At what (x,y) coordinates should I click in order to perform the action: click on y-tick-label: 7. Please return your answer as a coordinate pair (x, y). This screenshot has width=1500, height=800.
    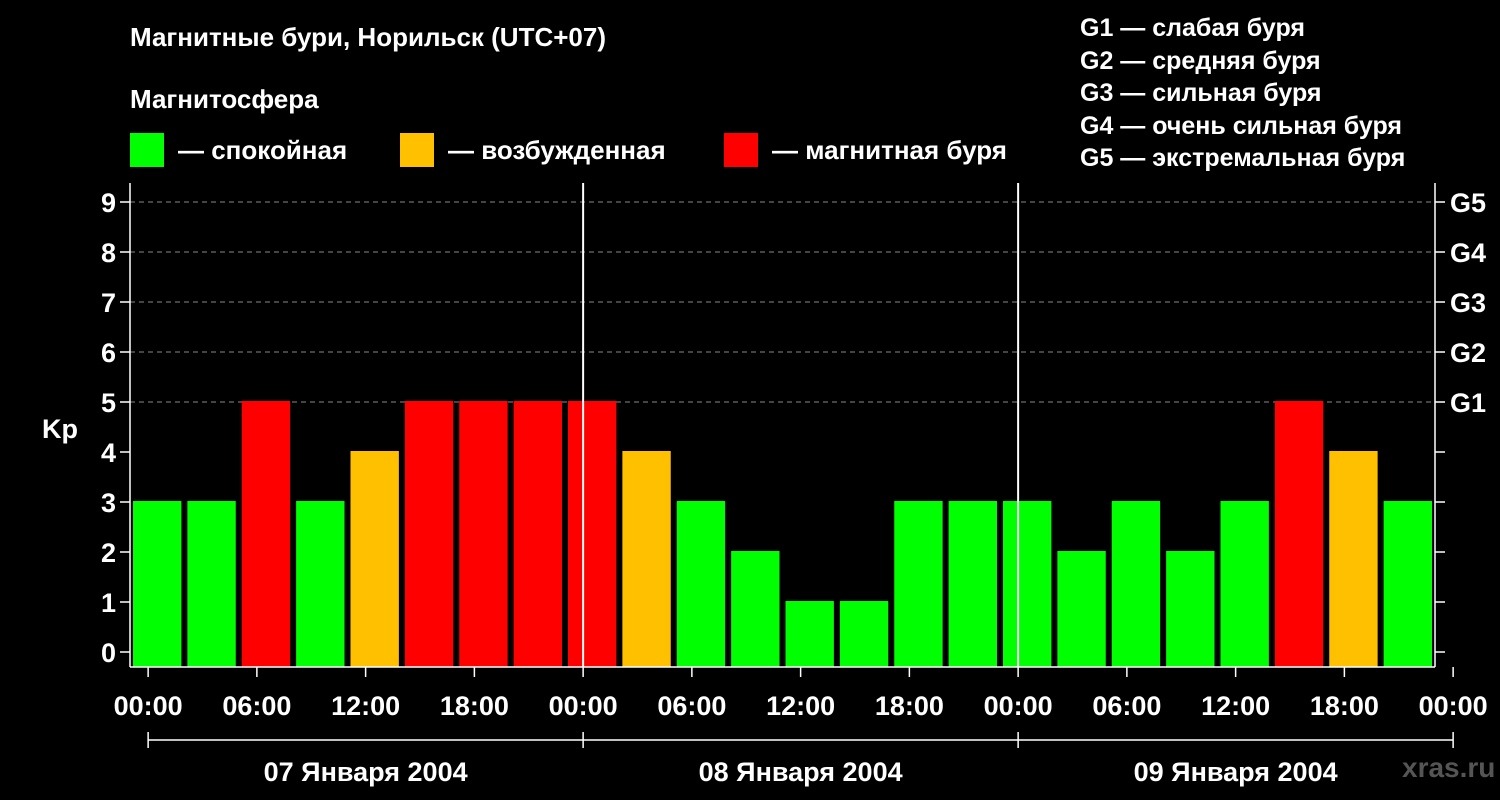
    Looking at the image, I should click on (108, 303).